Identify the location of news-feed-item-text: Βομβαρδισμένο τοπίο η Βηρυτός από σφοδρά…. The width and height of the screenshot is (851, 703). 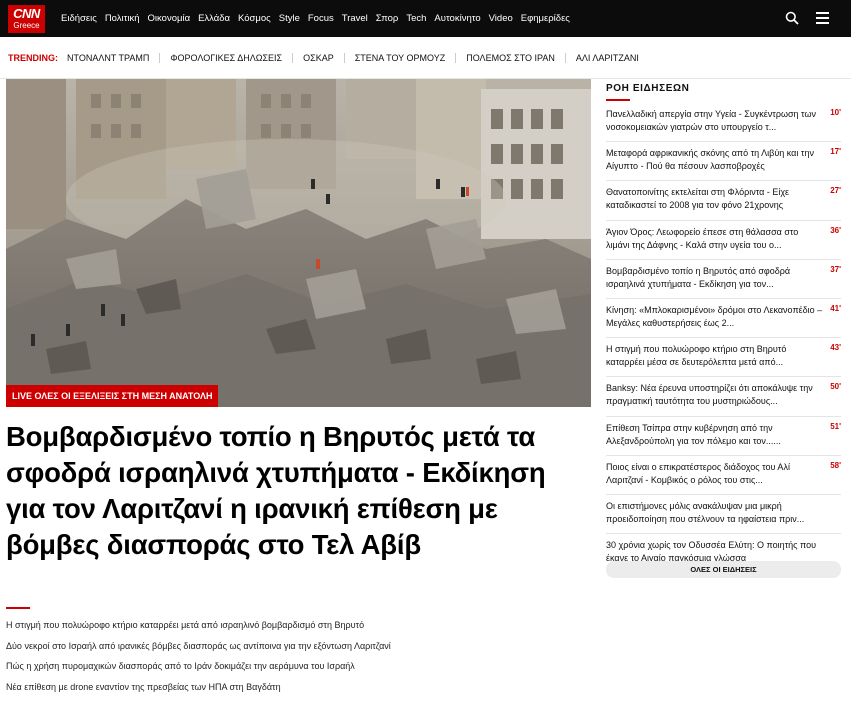
(698, 277).